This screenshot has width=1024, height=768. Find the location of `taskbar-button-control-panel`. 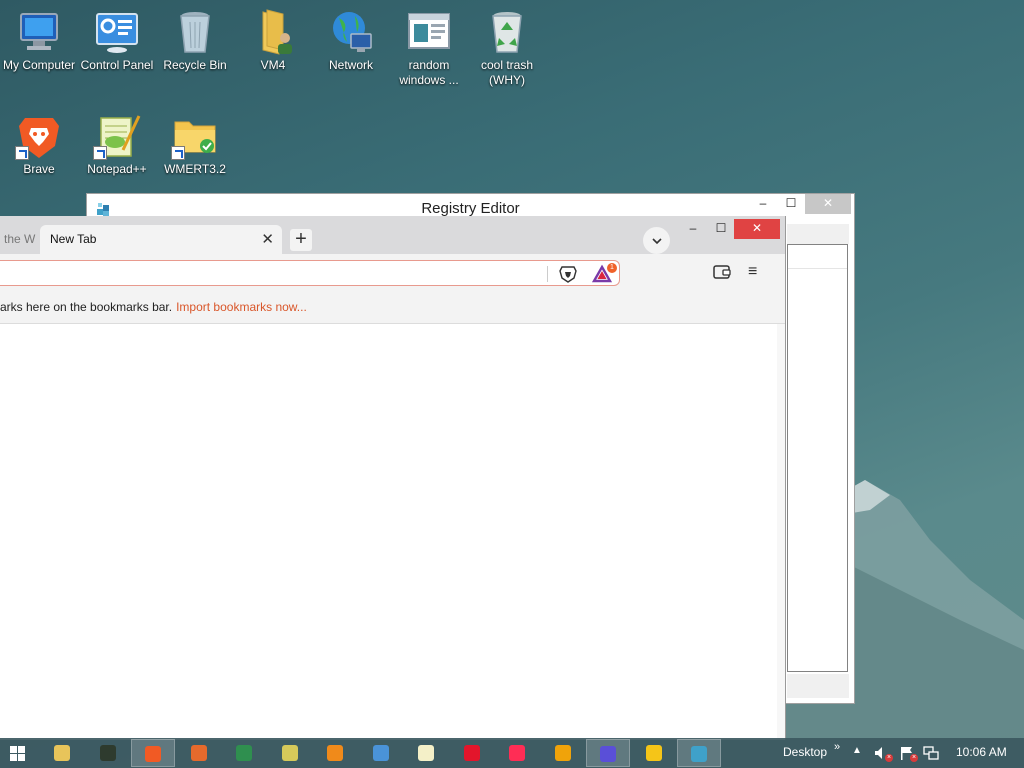

taskbar-button-control-panel is located at coordinates (381, 753).